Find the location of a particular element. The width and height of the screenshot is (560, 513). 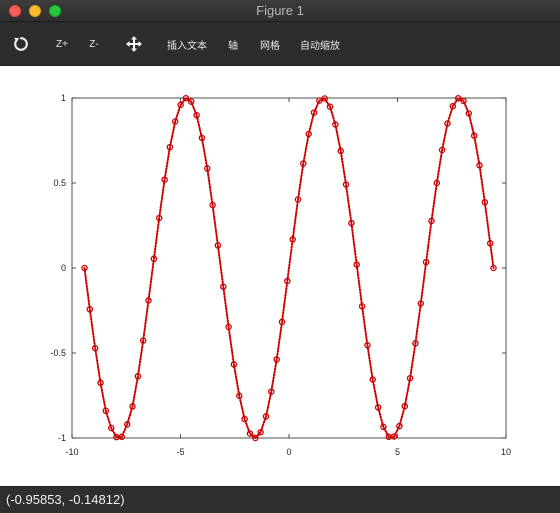

grid-button: 网格 is located at coordinates (270, 44).